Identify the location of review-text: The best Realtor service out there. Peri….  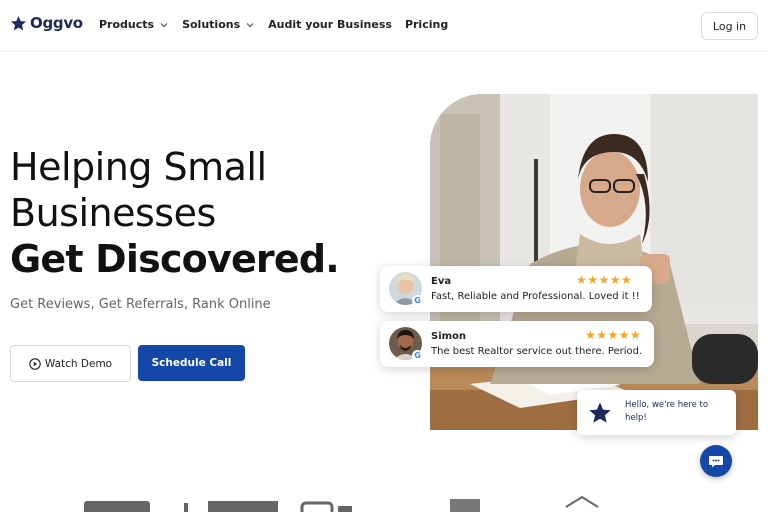
(537, 351).